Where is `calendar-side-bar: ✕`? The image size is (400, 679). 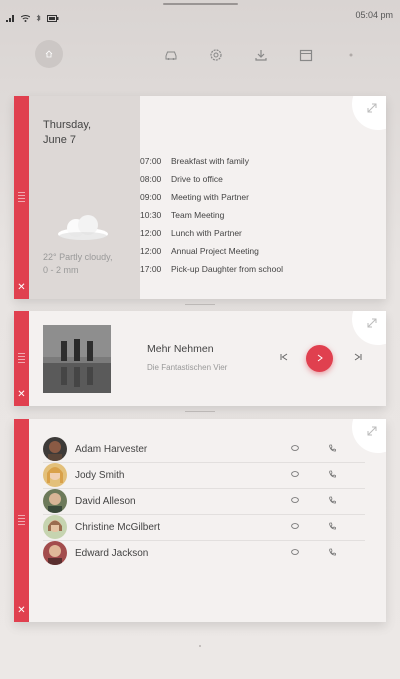
calendar-side-bar: ✕ is located at coordinates (21, 197).